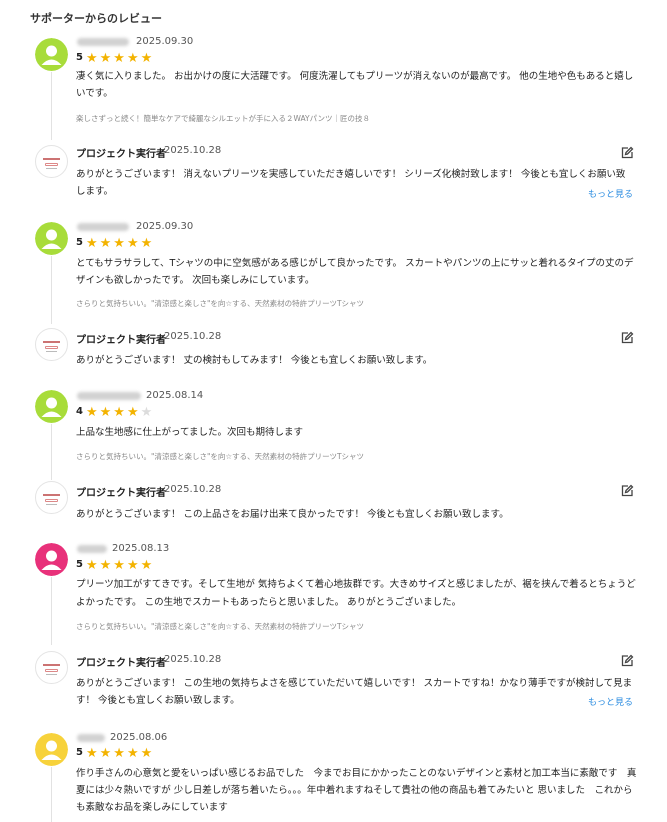 The height and width of the screenshot is (822, 667). Describe the element at coordinates (95, 191) in the screenshot. I see `reply-text-line: します。` at that location.